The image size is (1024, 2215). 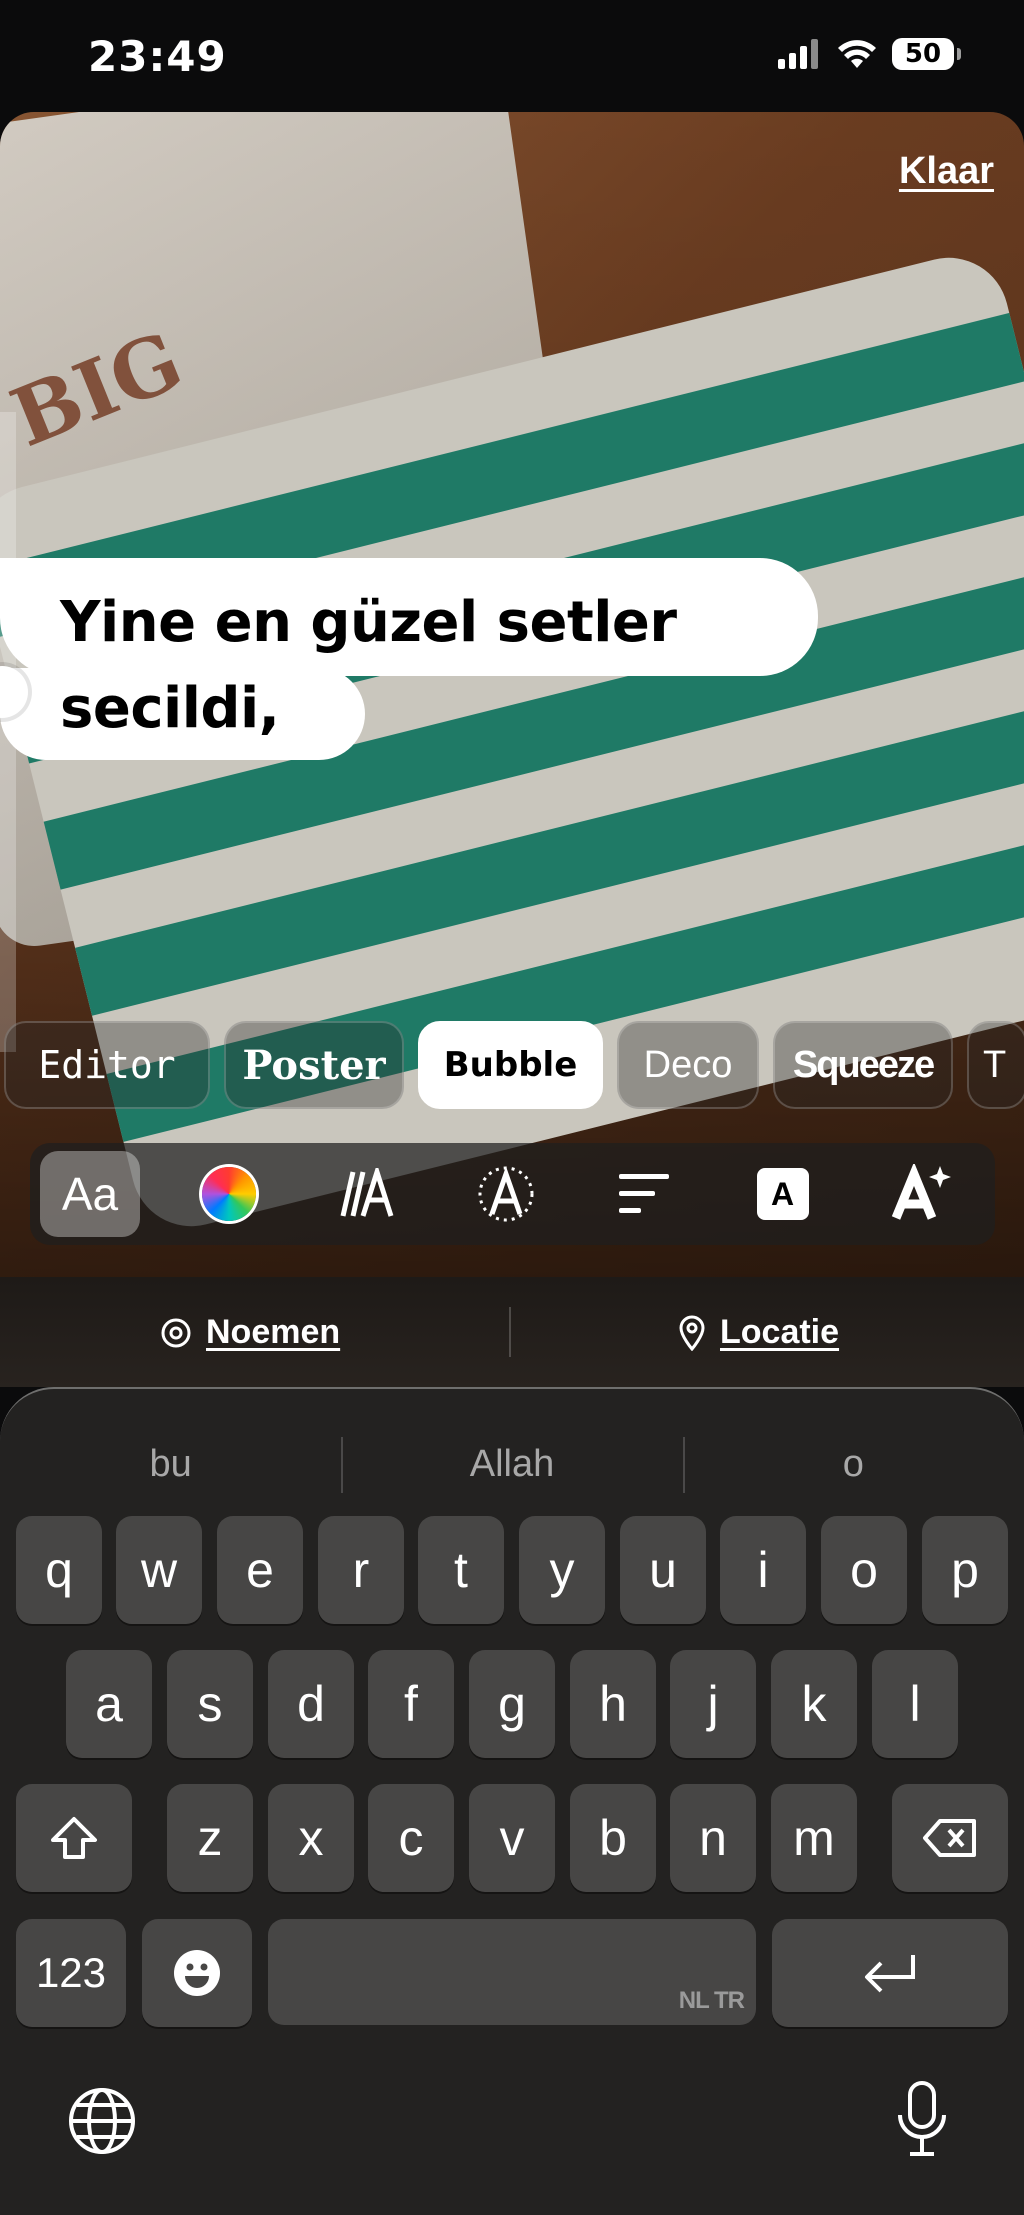 What do you see at coordinates (411, 1704) in the screenshot?
I see `key-f: f` at bounding box center [411, 1704].